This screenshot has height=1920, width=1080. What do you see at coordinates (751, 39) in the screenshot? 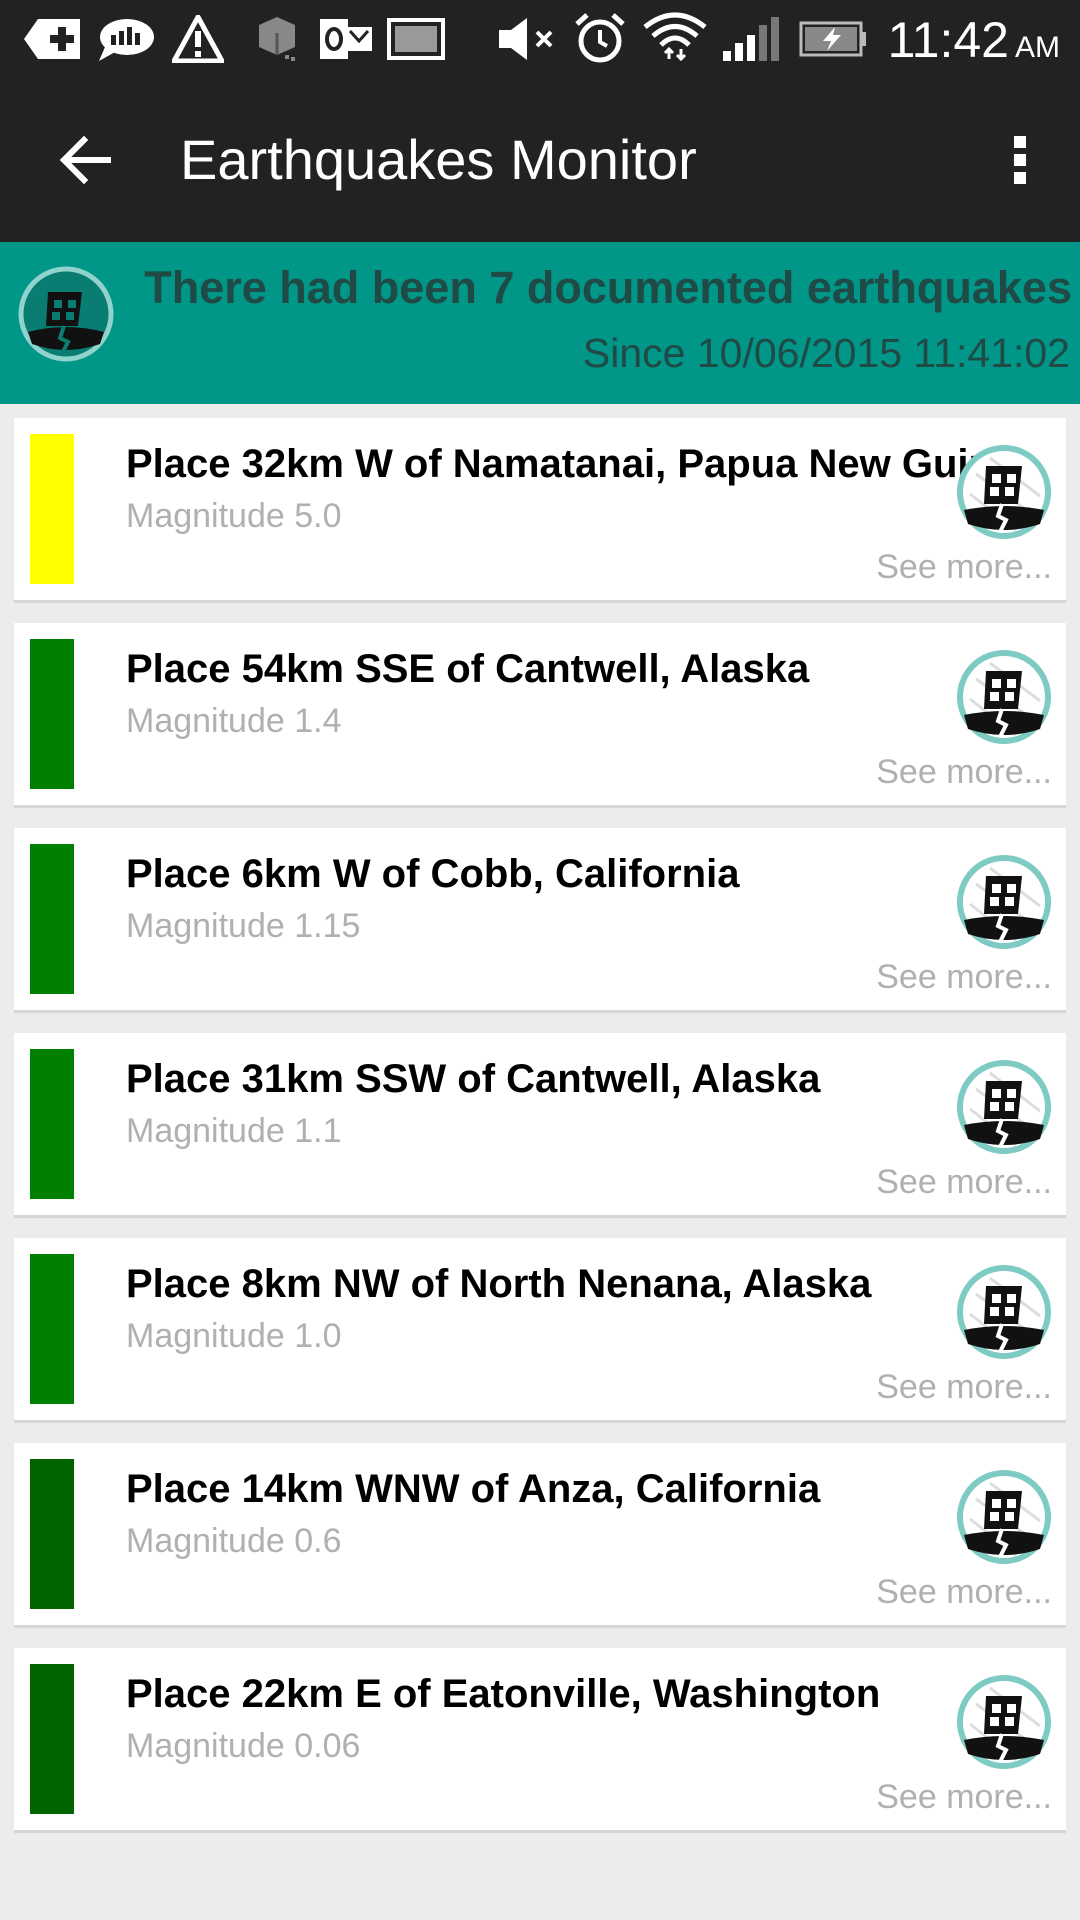
I see `signal-icon` at bounding box center [751, 39].